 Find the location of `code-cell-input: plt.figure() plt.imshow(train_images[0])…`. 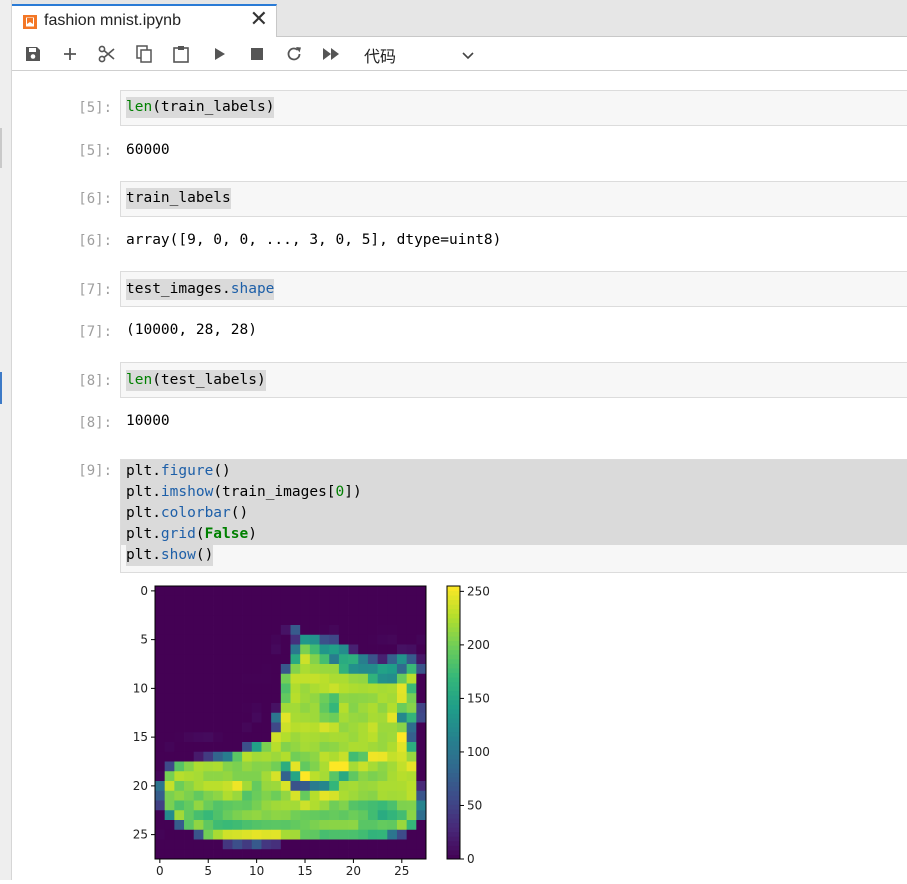

code-cell-input: plt.figure() plt.imshow(train_images[0])… is located at coordinates (513, 516).